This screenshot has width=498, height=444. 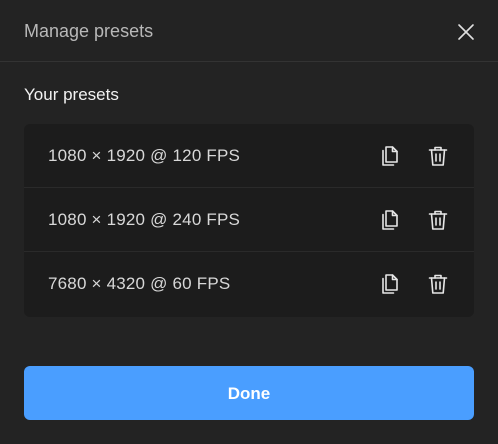 What do you see at coordinates (71, 94) in the screenshot?
I see `section-title: Your presets` at bounding box center [71, 94].